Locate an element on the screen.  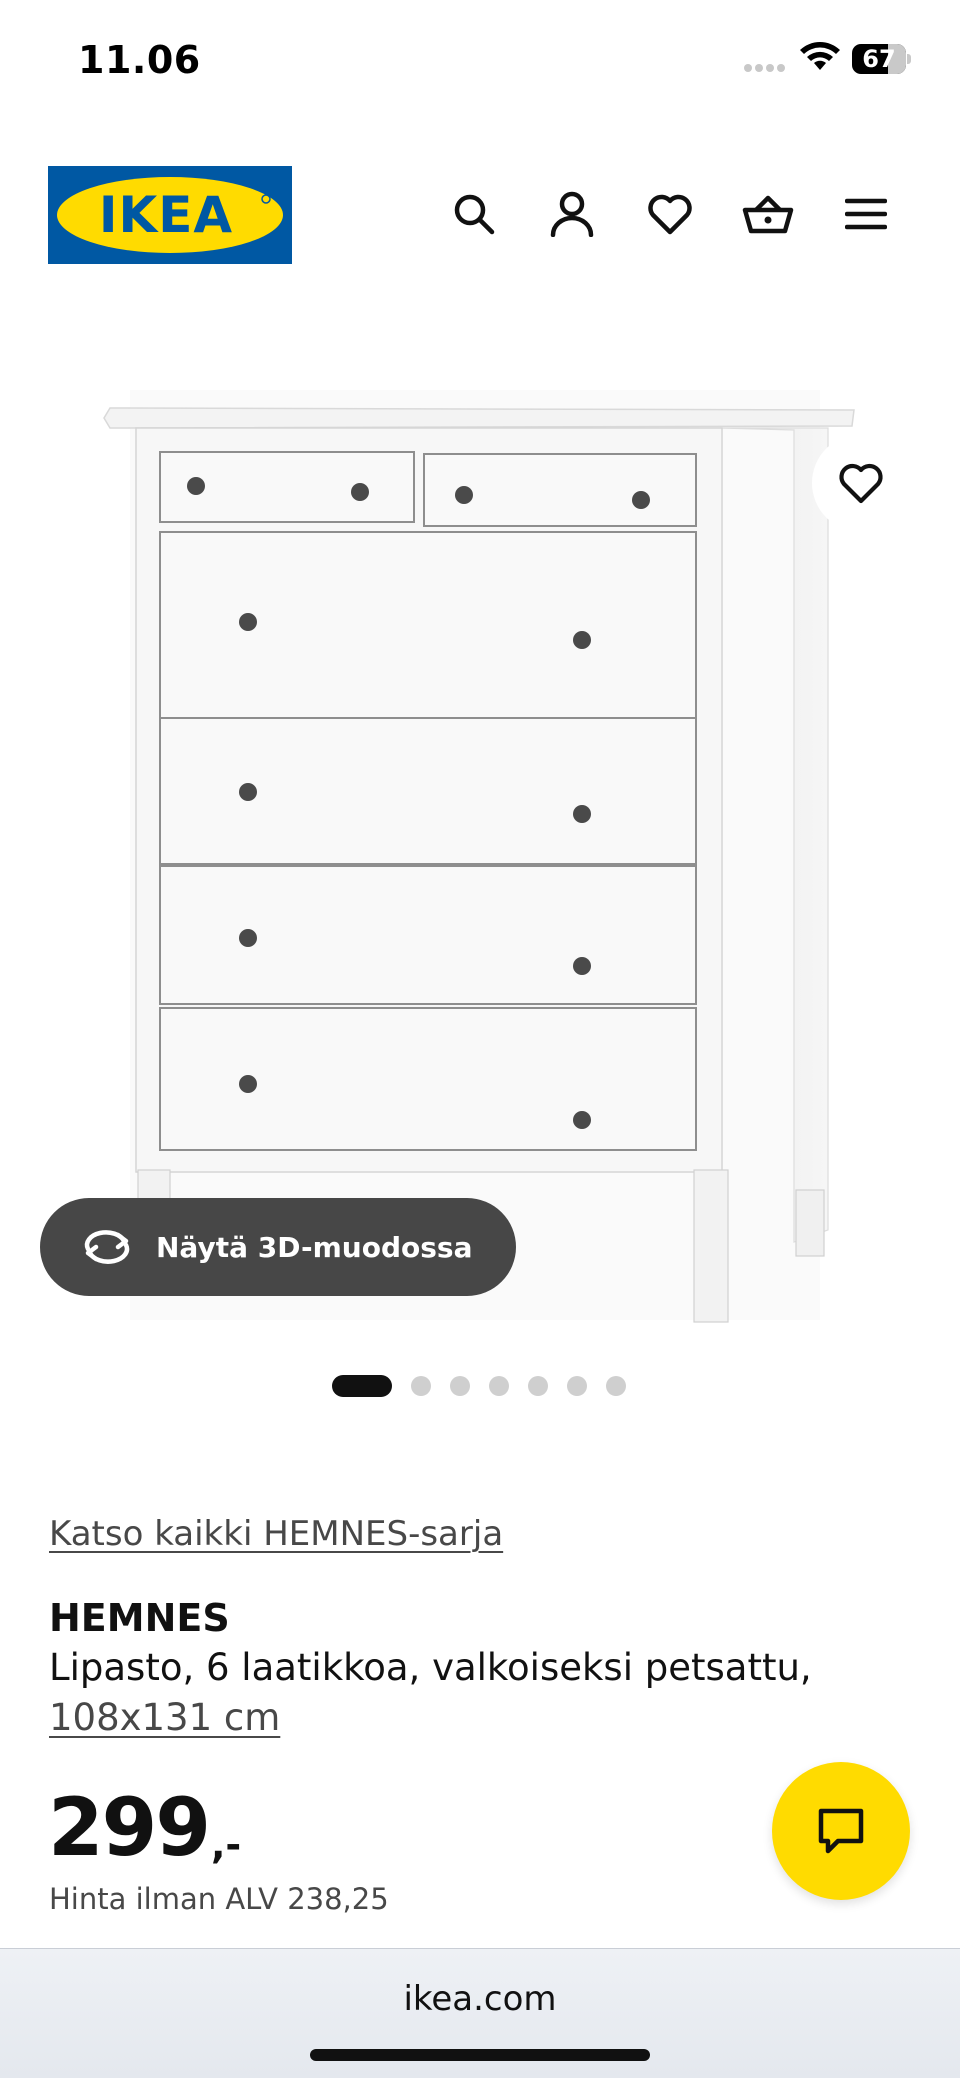
battery-icon: 67 is located at coordinates (882, 59).